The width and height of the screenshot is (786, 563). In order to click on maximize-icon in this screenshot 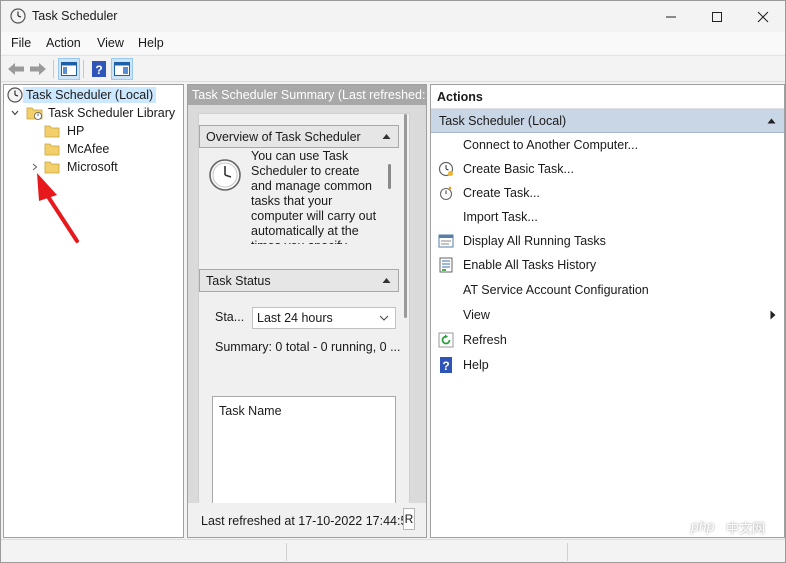, I will do `click(717, 16)`.